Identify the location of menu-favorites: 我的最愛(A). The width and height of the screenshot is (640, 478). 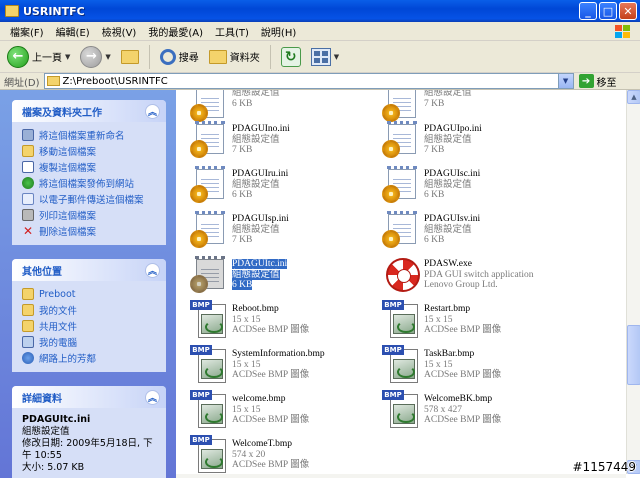
(175, 31).